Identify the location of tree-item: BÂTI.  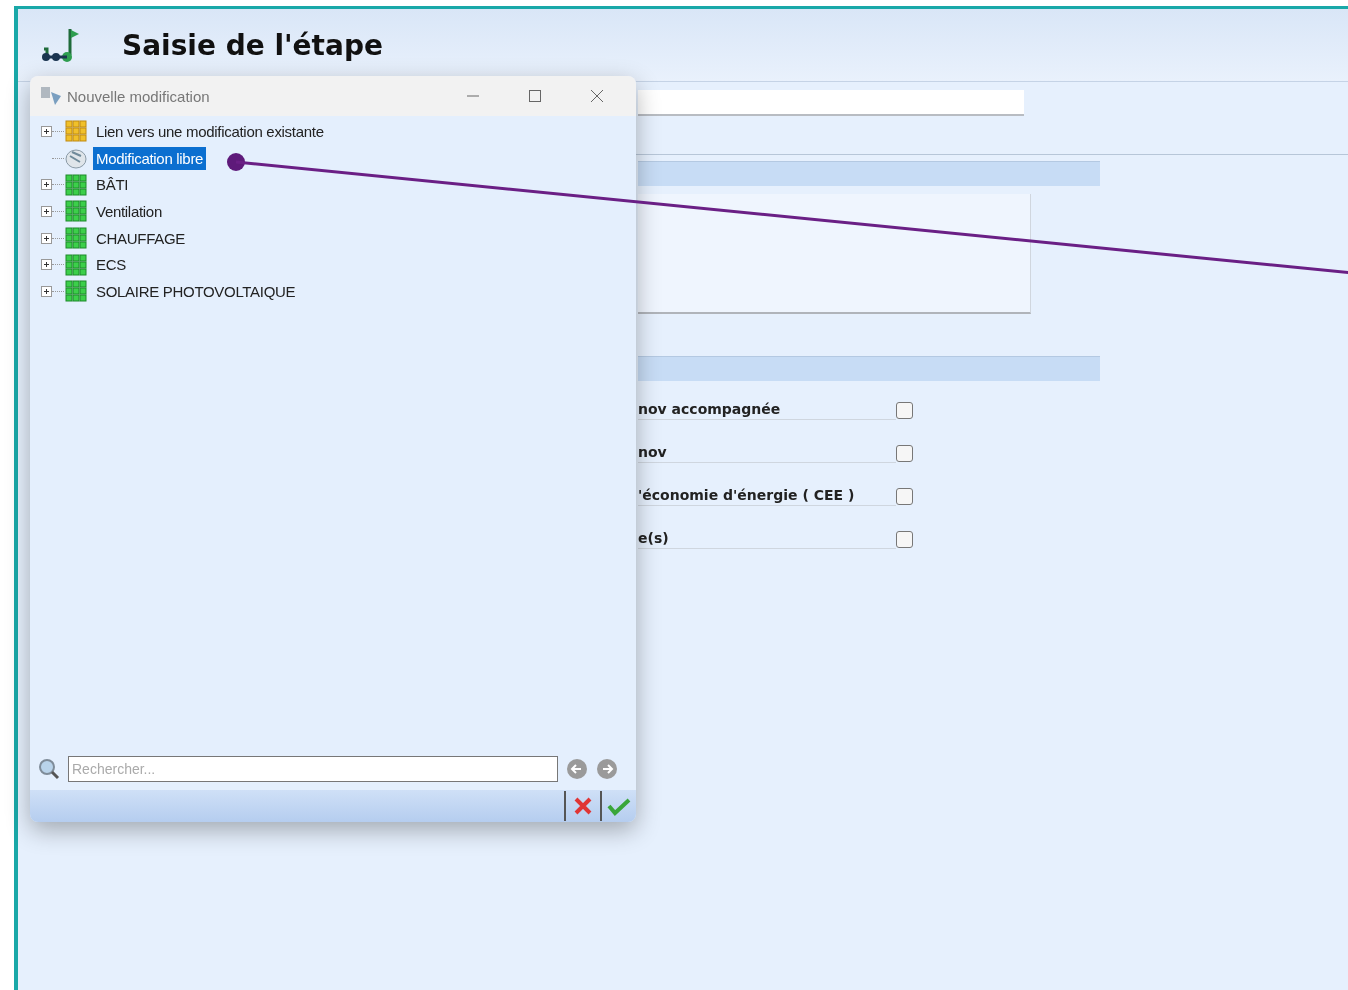
(112, 185).